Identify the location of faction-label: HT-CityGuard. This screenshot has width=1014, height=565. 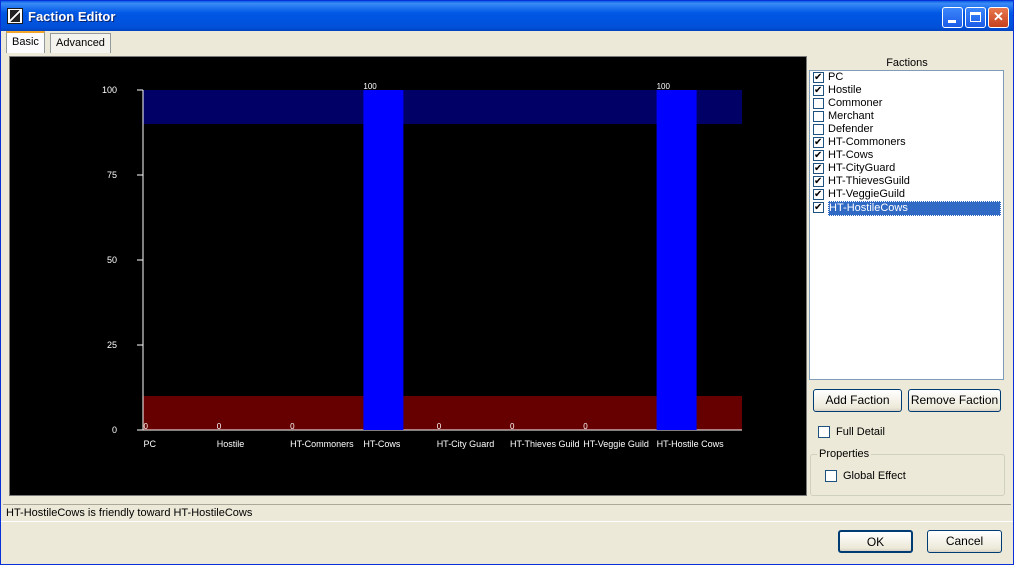
(862, 168).